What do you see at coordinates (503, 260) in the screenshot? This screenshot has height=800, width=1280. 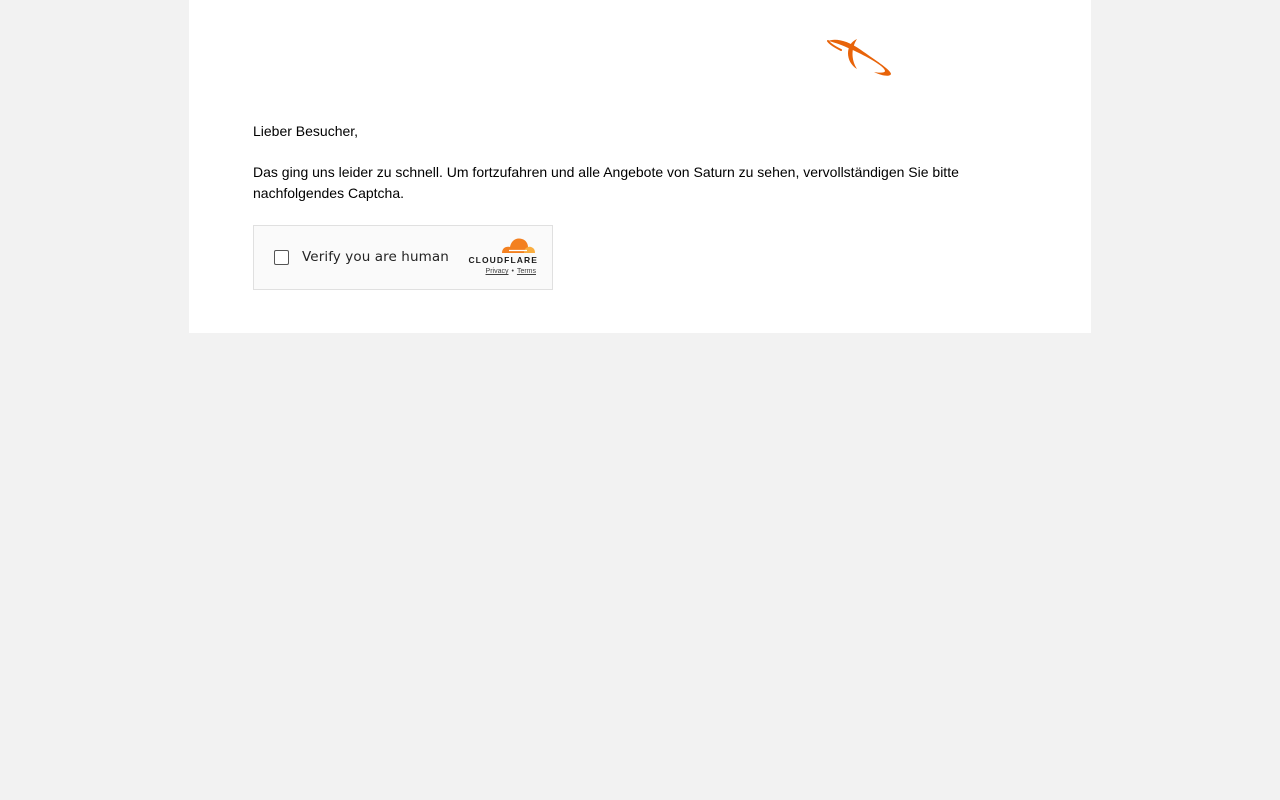 I see `cloudflare-wordmark: CLOUDFLARE` at bounding box center [503, 260].